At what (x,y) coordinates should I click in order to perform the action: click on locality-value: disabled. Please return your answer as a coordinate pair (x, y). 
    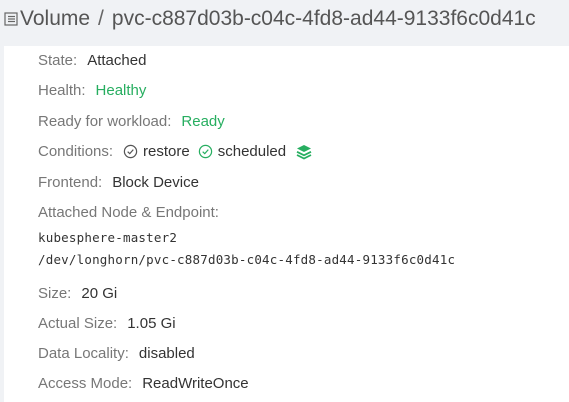
    Looking at the image, I should click on (166, 353).